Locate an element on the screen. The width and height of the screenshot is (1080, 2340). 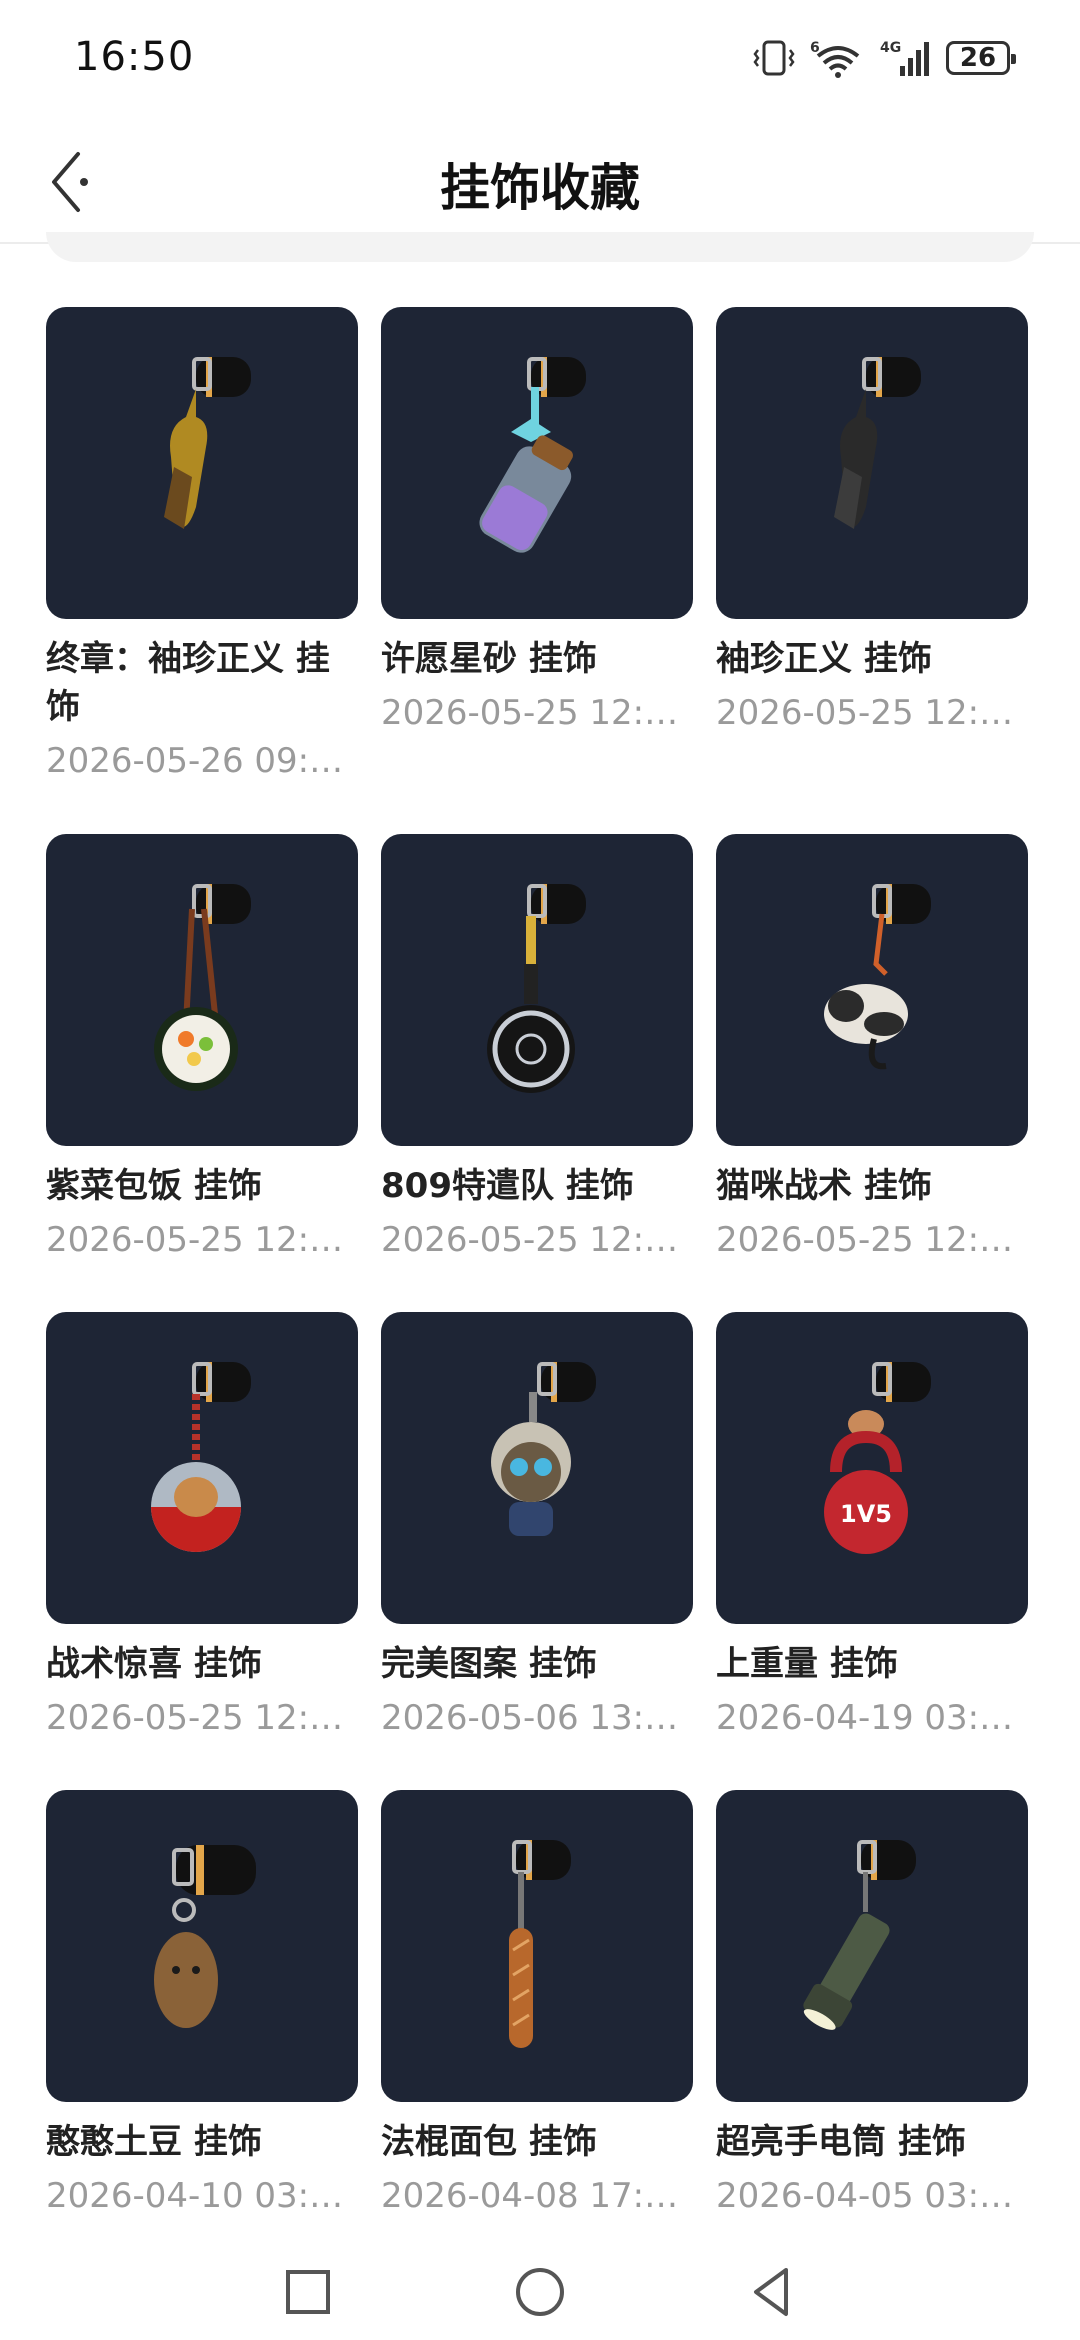
square-icon is located at coordinates (308, 2292).